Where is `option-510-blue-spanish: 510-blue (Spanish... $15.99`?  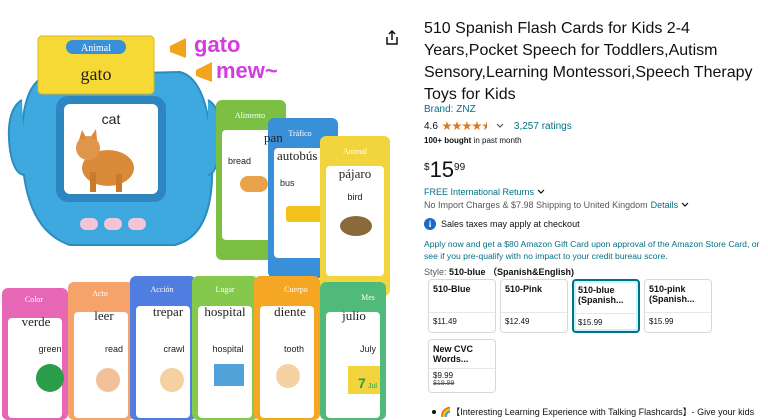 option-510-blue-spanish: 510-blue (Spanish... $15.99 is located at coordinates (606, 306).